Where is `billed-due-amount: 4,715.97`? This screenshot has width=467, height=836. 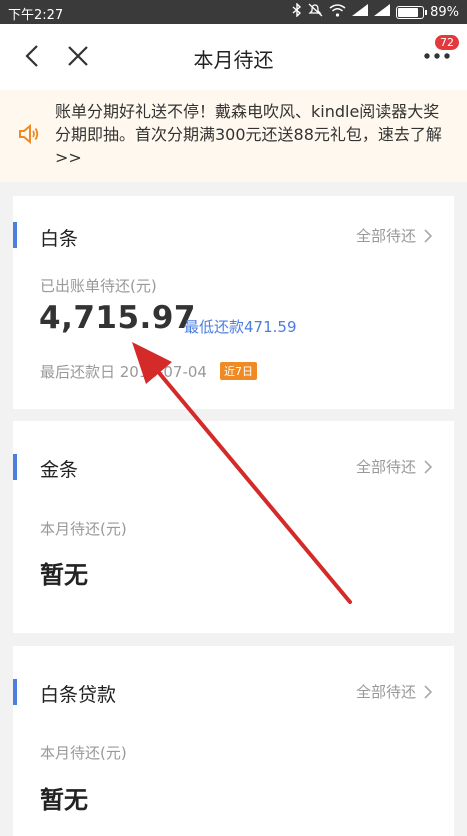 billed-due-amount: 4,715.97 is located at coordinates (117, 318).